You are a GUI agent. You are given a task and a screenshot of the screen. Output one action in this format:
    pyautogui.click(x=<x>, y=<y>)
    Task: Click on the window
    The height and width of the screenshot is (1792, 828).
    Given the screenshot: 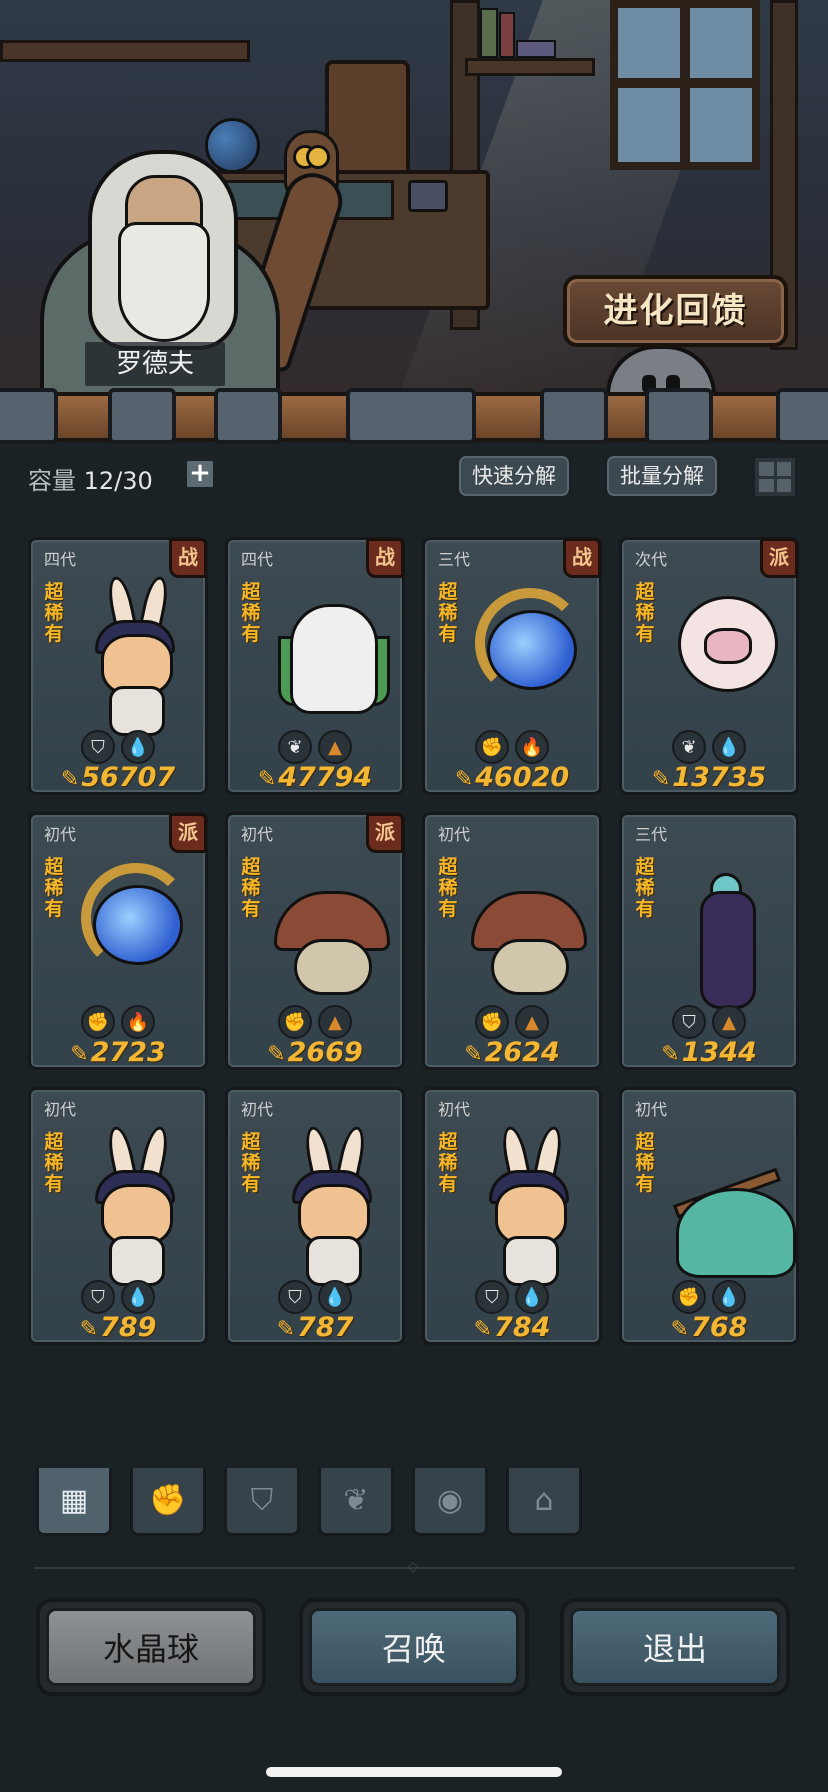 What is the action you would take?
    pyautogui.click(x=685, y=85)
    